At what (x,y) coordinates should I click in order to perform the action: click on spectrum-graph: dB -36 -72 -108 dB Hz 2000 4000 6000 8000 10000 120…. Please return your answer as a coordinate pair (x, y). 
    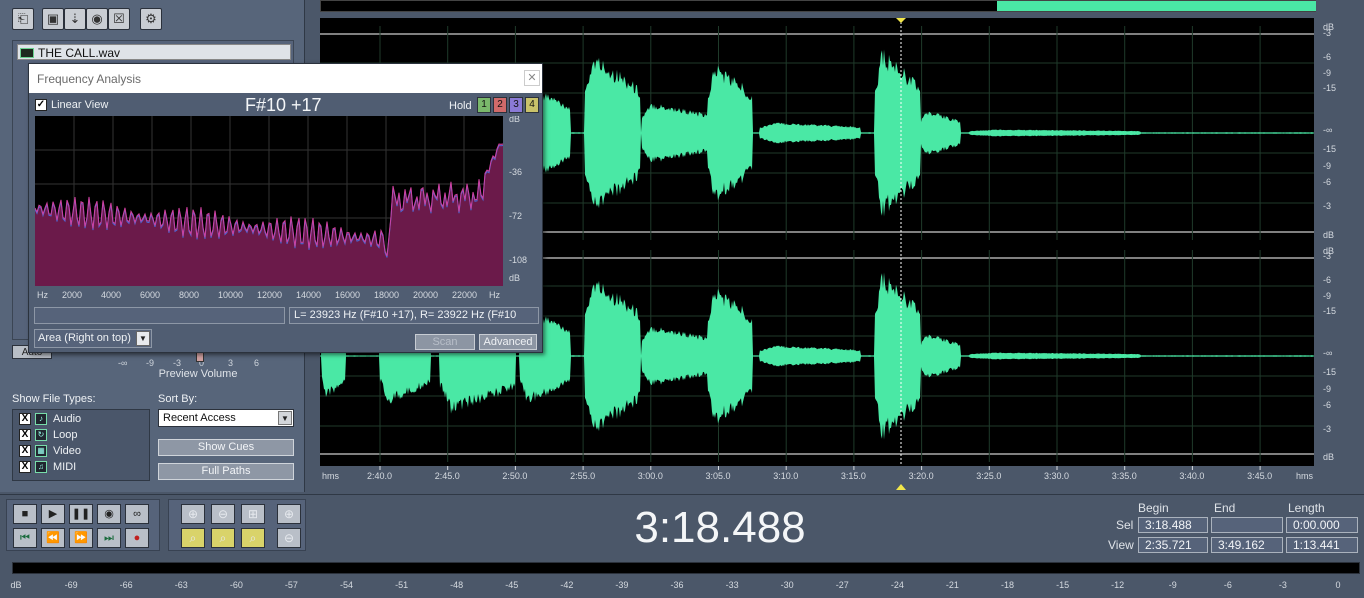
    Looking at the image, I should click on (287, 209).